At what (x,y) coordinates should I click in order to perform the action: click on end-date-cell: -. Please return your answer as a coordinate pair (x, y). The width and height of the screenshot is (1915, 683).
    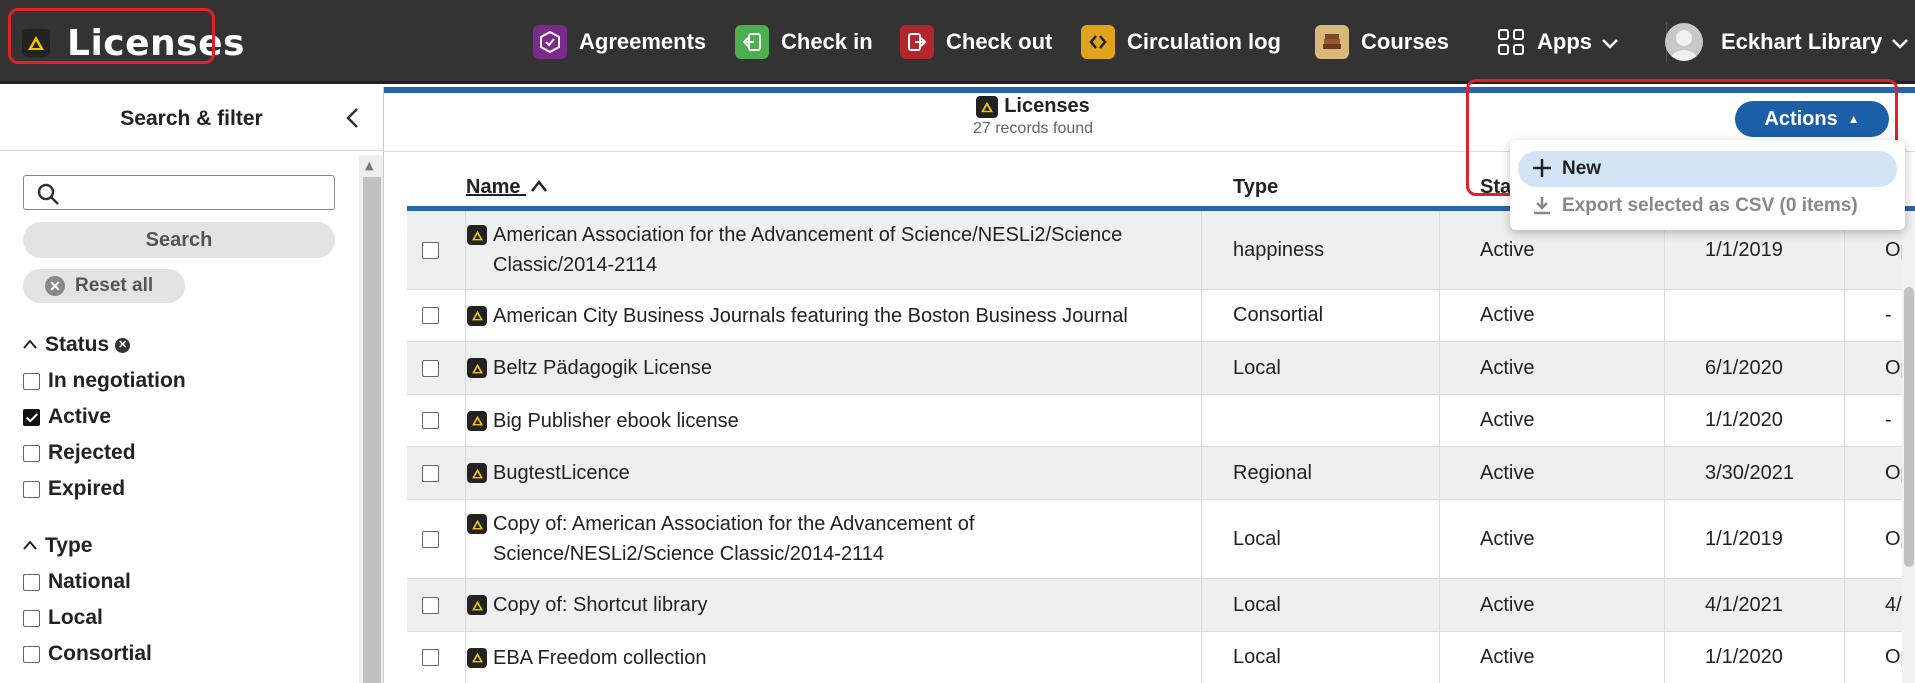
    Looking at the image, I should click on (1888, 420).